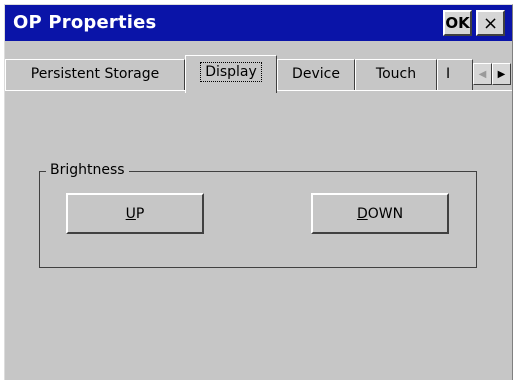 Image resolution: width=517 pixels, height=381 pixels. What do you see at coordinates (87, 170) in the screenshot?
I see `brightness-legend: Brightness` at bounding box center [87, 170].